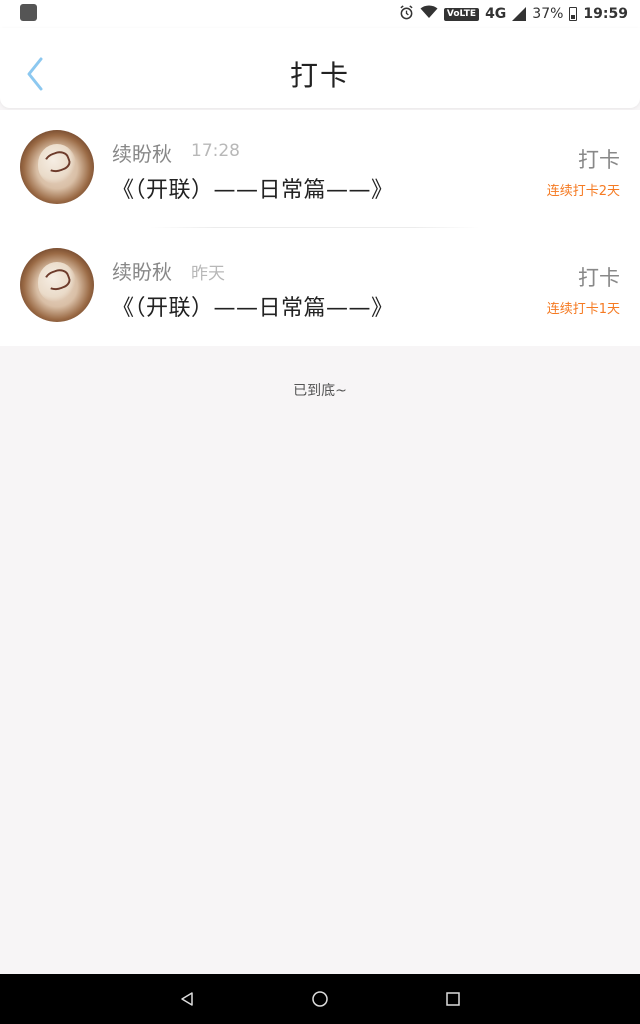  Describe the element at coordinates (406, 14) in the screenshot. I see `alarm-icon` at that location.